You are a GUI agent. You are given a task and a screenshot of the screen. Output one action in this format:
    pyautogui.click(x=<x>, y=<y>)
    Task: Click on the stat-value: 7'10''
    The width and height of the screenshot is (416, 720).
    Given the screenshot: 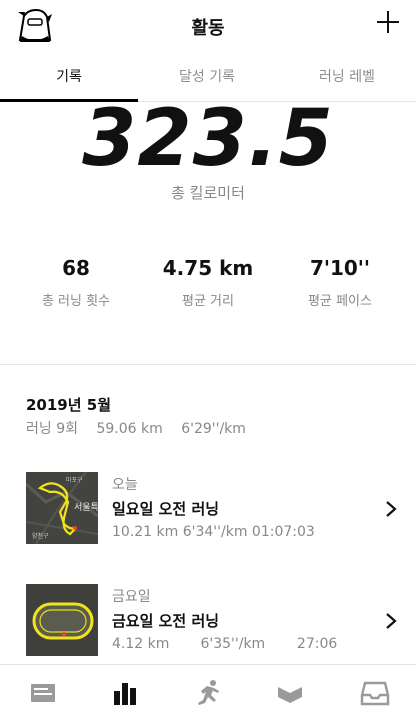 What is the action you would take?
    pyautogui.click(x=340, y=268)
    